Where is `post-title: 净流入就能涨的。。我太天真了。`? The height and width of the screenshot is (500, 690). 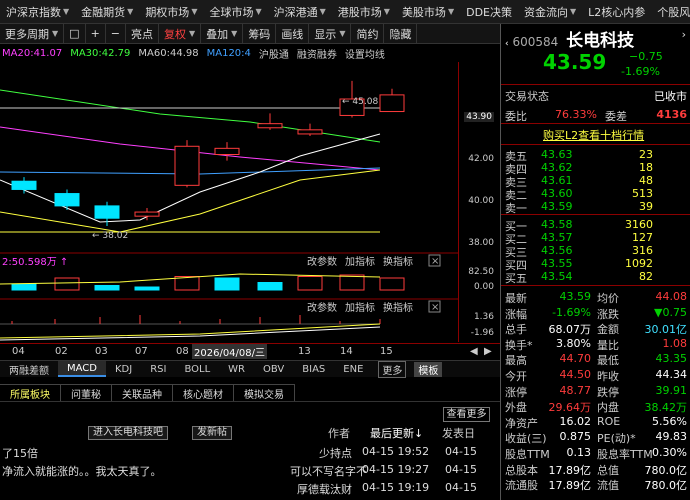 post-title: 净流入就能涨的。。我太天真了。 is located at coordinates (82, 471).